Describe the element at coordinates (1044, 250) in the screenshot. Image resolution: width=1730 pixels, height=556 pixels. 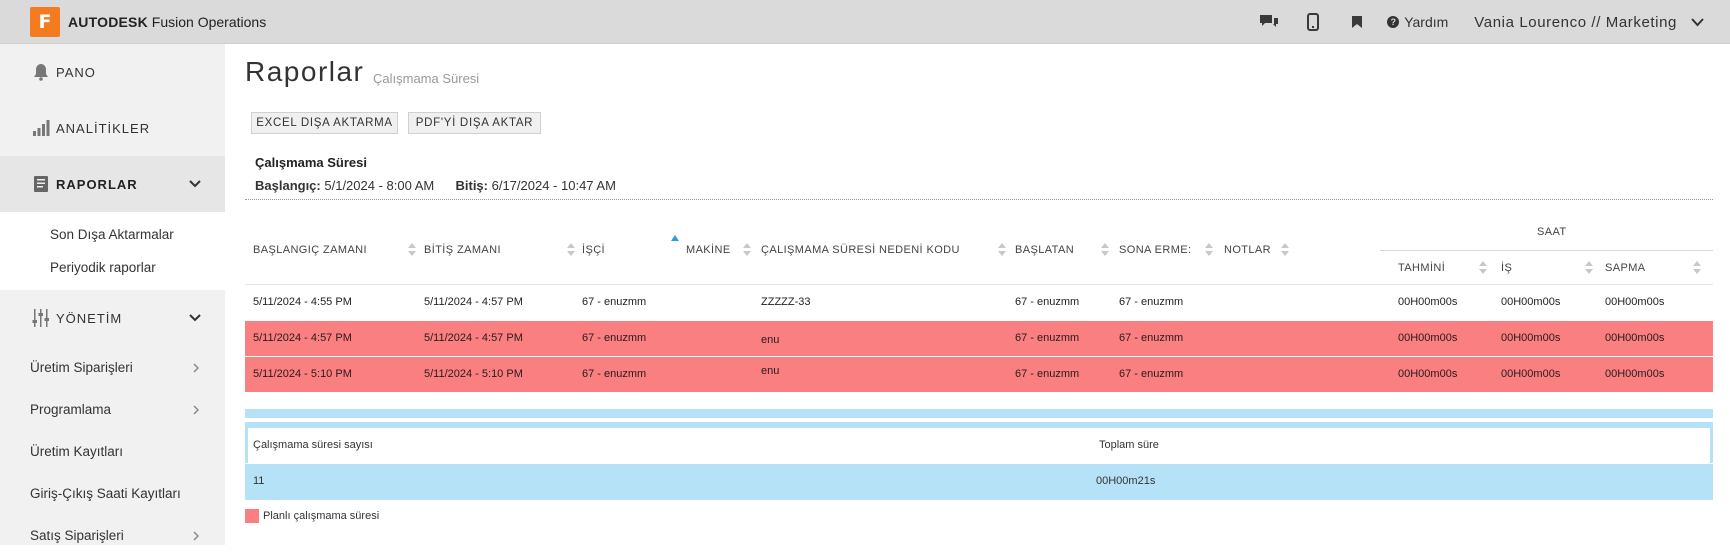
I see `col-started-by: BAŞLATAN` at that location.